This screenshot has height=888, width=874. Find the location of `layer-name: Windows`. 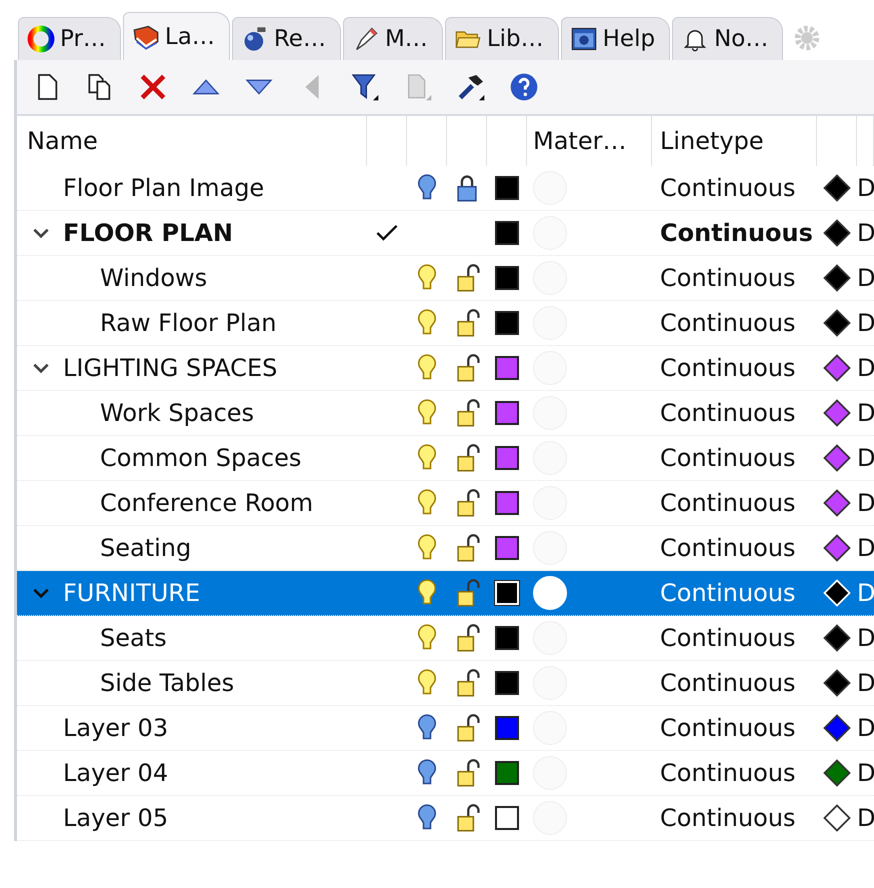

layer-name: Windows is located at coordinates (154, 278).